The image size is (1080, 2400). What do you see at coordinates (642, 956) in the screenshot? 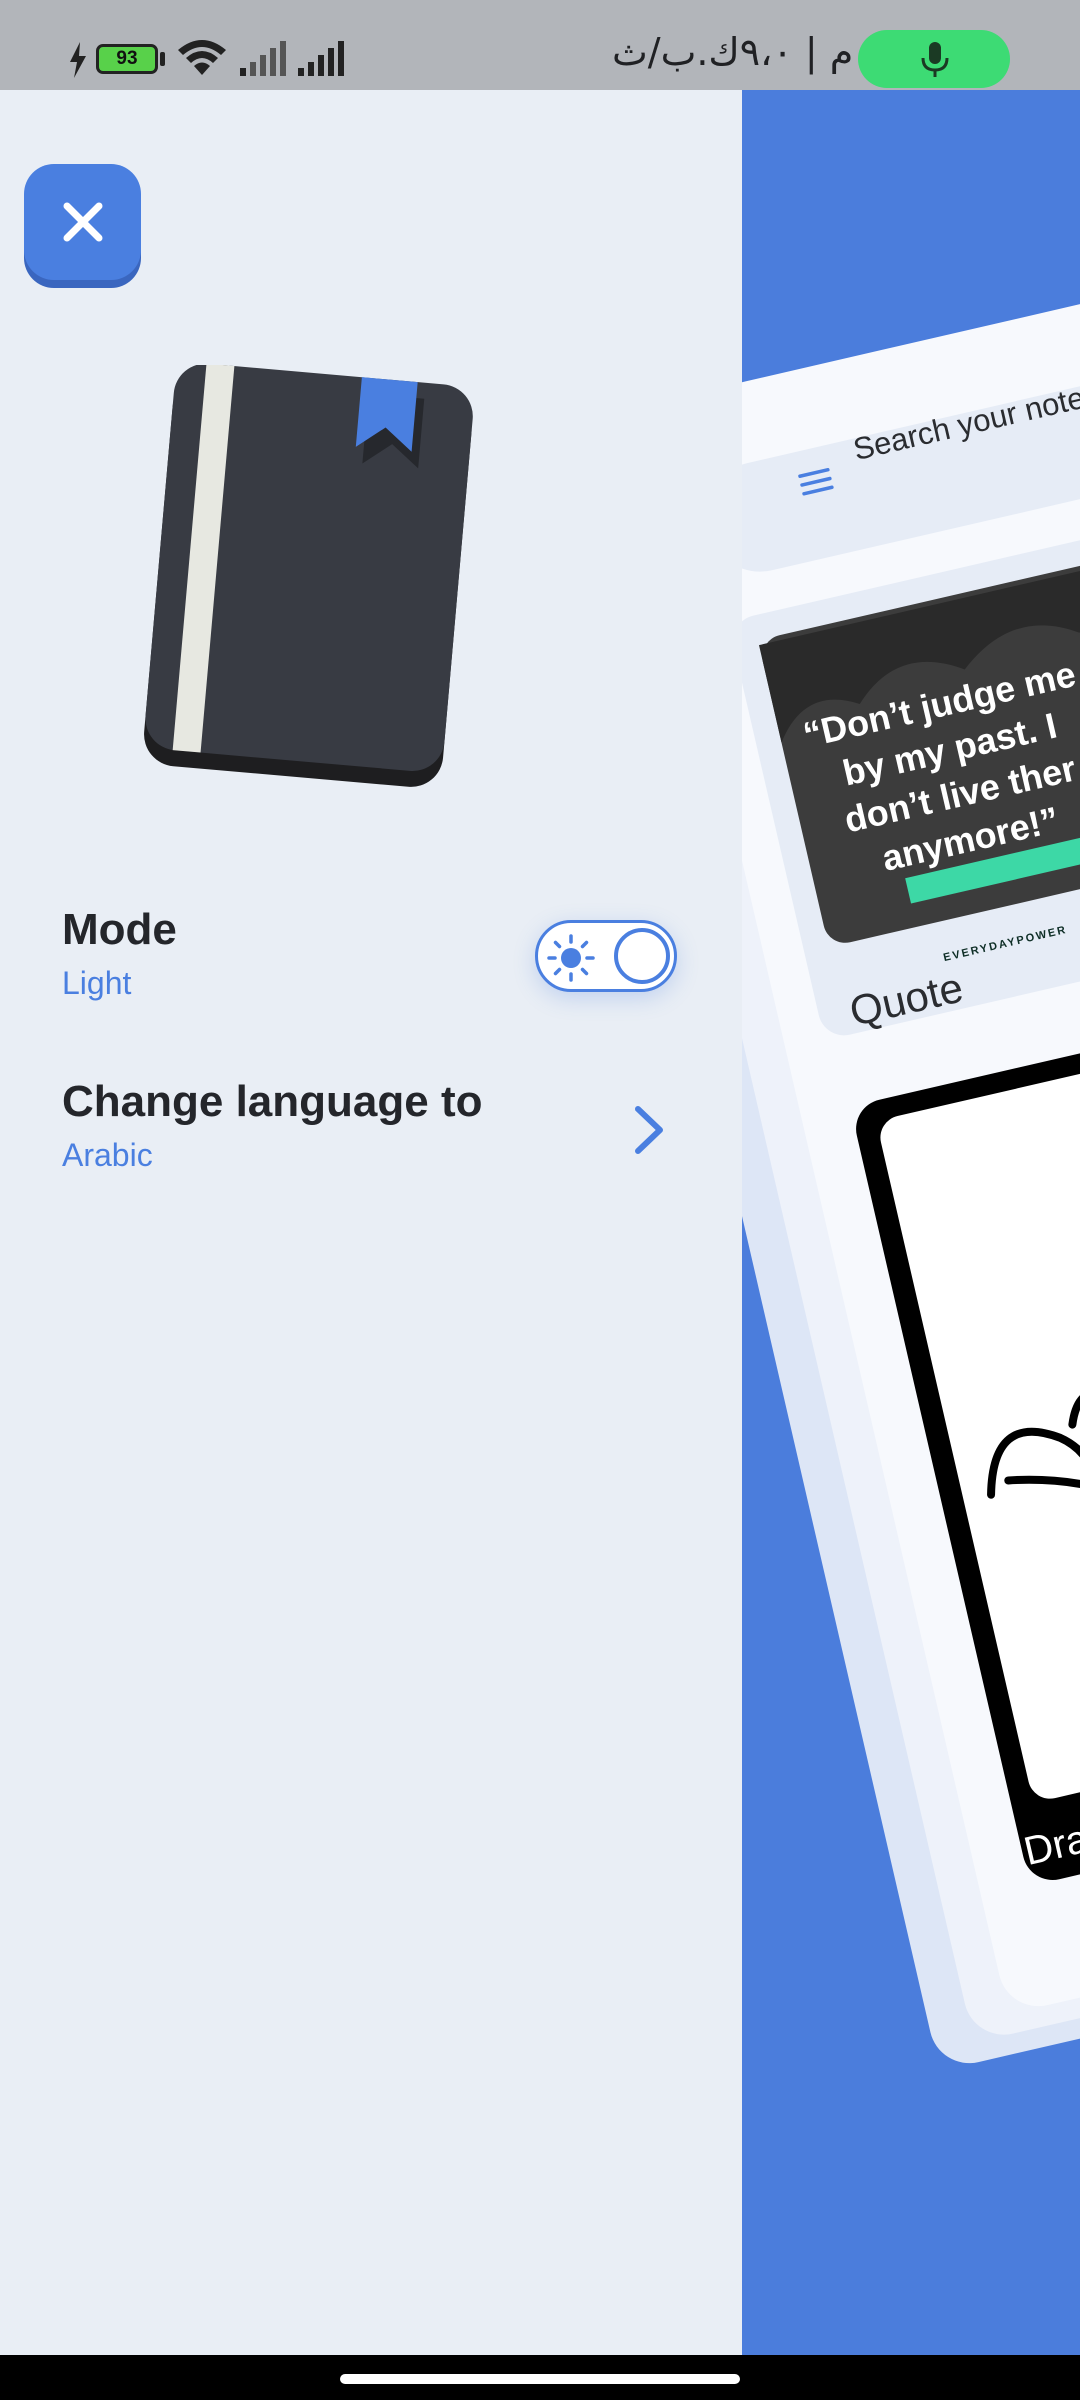
I see `toggle-knob` at bounding box center [642, 956].